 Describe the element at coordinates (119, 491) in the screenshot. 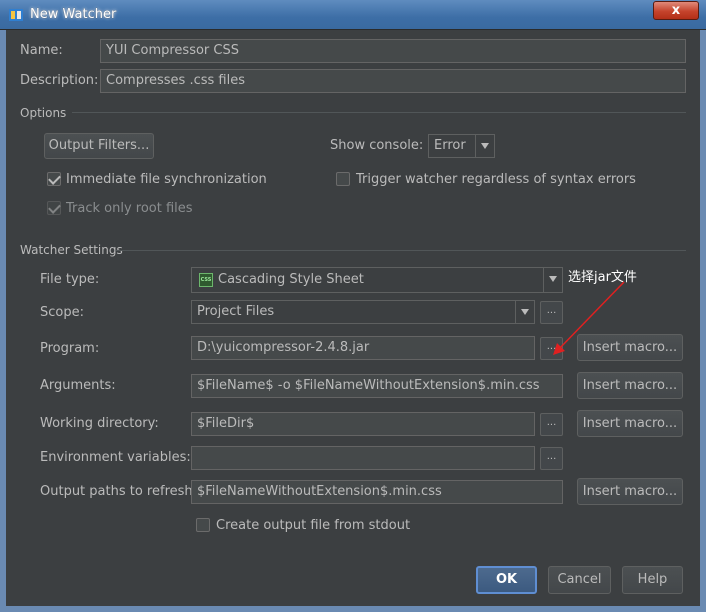

I see `output-paths-label: Output paths to refresh:` at that location.